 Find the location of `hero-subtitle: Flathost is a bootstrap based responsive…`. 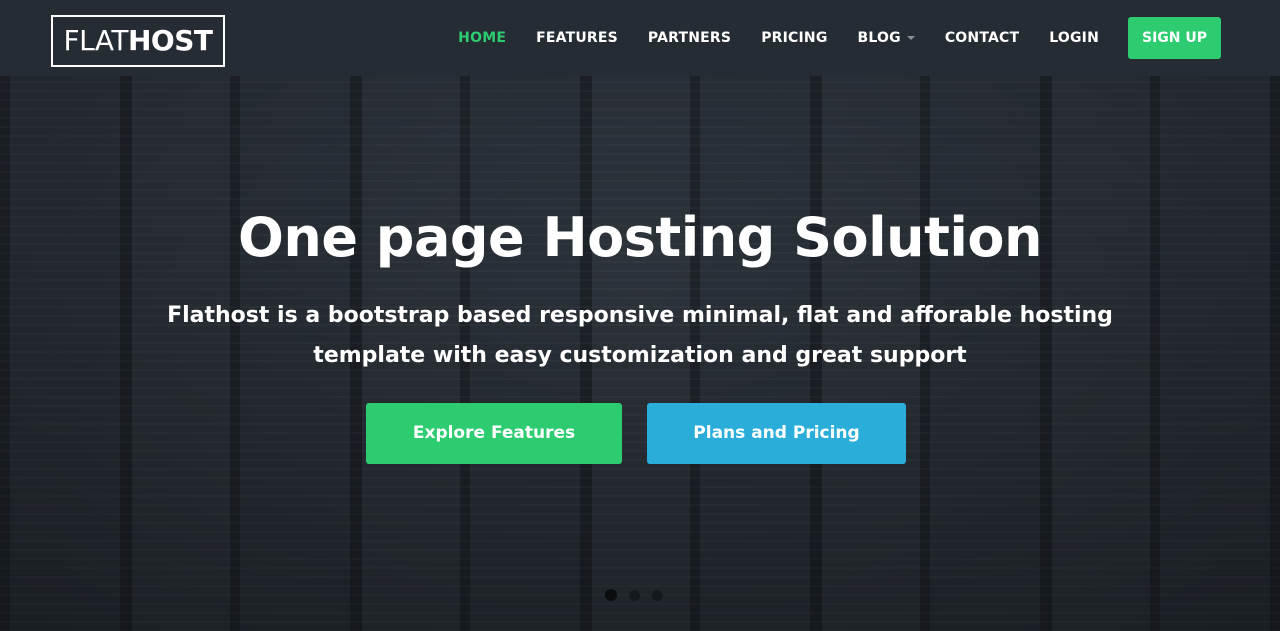

hero-subtitle: Flathost is a bootstrap based responsive… is located at coordinates (640, 335).